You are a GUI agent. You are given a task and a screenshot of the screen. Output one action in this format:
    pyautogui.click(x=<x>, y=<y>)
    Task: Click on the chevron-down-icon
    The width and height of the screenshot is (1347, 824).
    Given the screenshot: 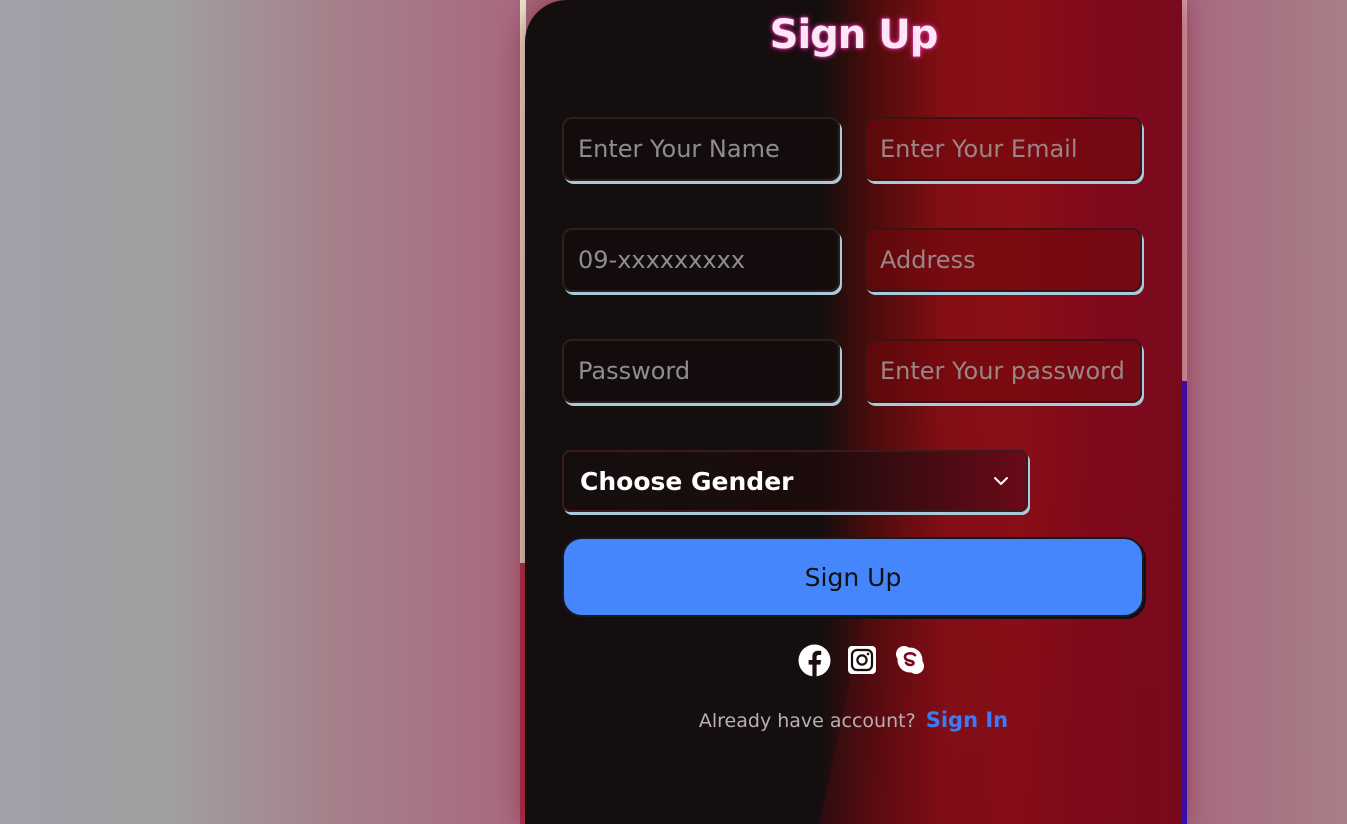 What is the action you would take?
    pyautogui.click(x=1001, y=481)
    